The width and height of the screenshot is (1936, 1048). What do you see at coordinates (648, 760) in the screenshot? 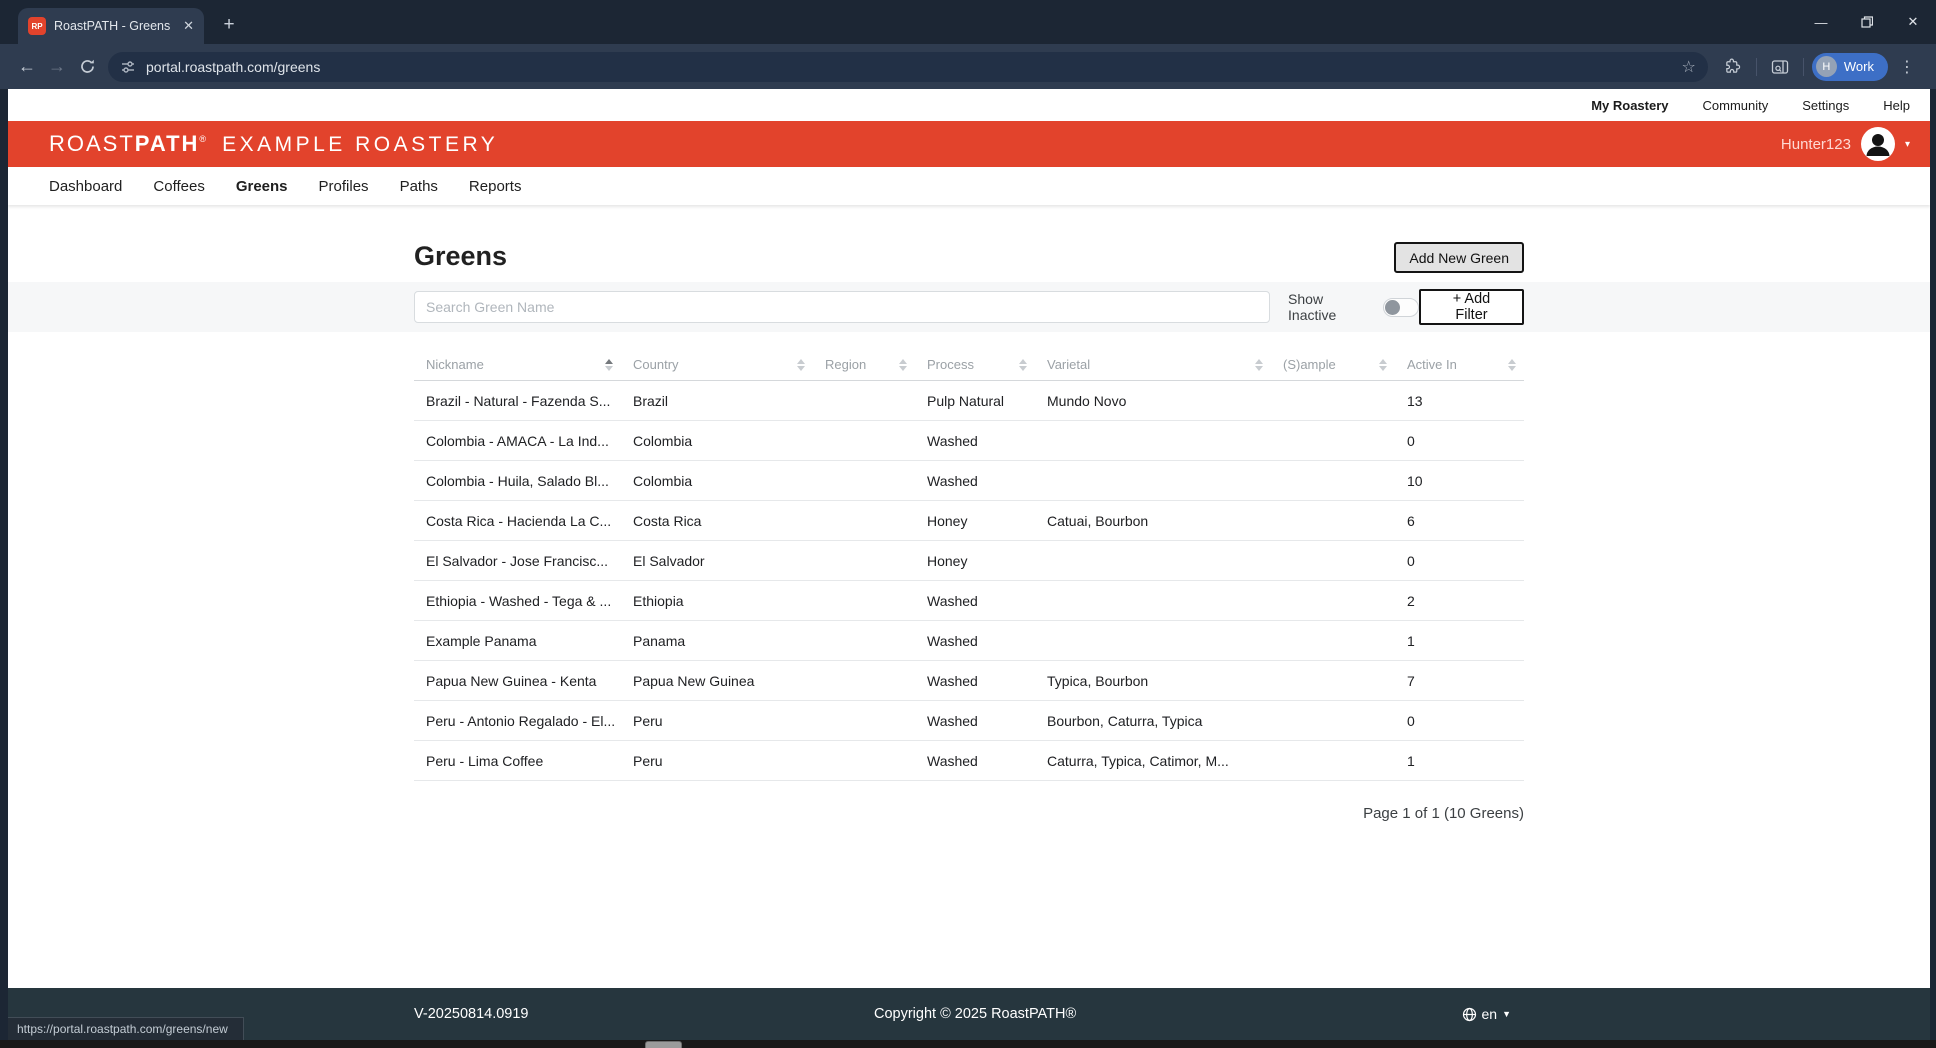
I see `cell-country: Peru` at bounding box center [648, 760].